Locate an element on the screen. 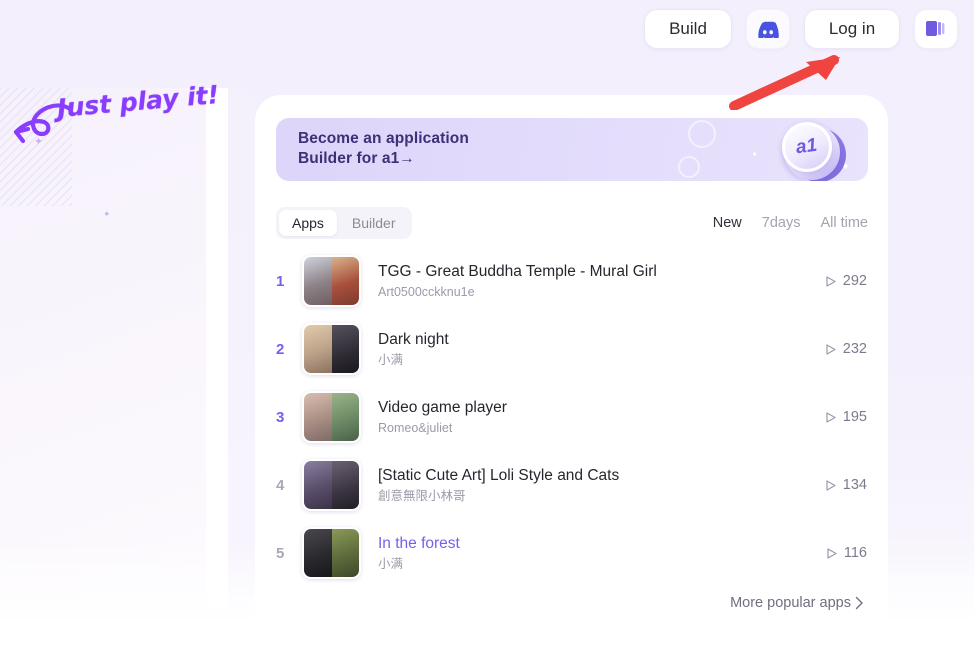 This screenshot has width=974, height=660. play-count-value: 232 is located at coordinates (854, 349).